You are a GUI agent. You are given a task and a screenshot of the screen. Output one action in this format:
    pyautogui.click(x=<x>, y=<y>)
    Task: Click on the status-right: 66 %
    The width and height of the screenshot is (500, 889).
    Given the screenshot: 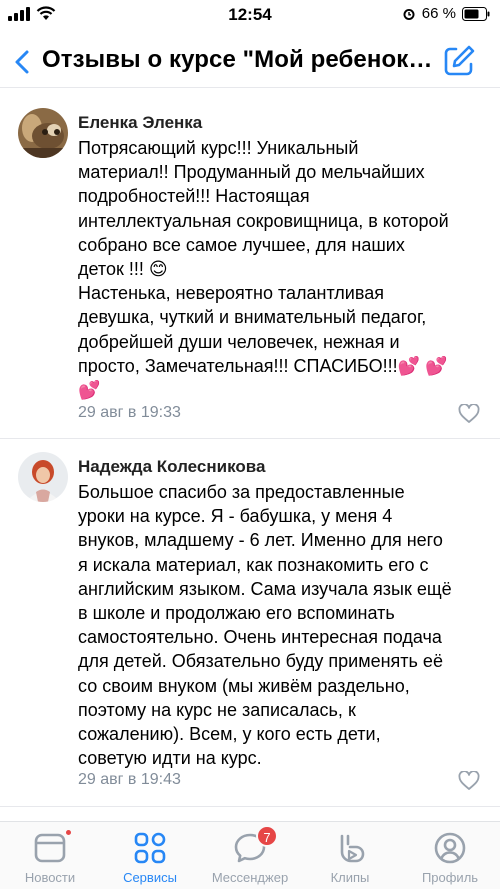 What is the action you would take?
    pyautogui.click(x=446, y=13)
    